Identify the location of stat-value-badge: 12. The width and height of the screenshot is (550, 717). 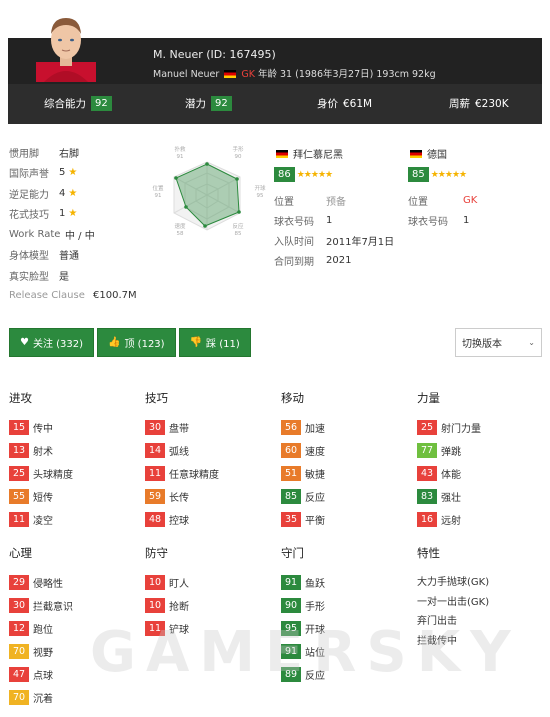
(19, 628).